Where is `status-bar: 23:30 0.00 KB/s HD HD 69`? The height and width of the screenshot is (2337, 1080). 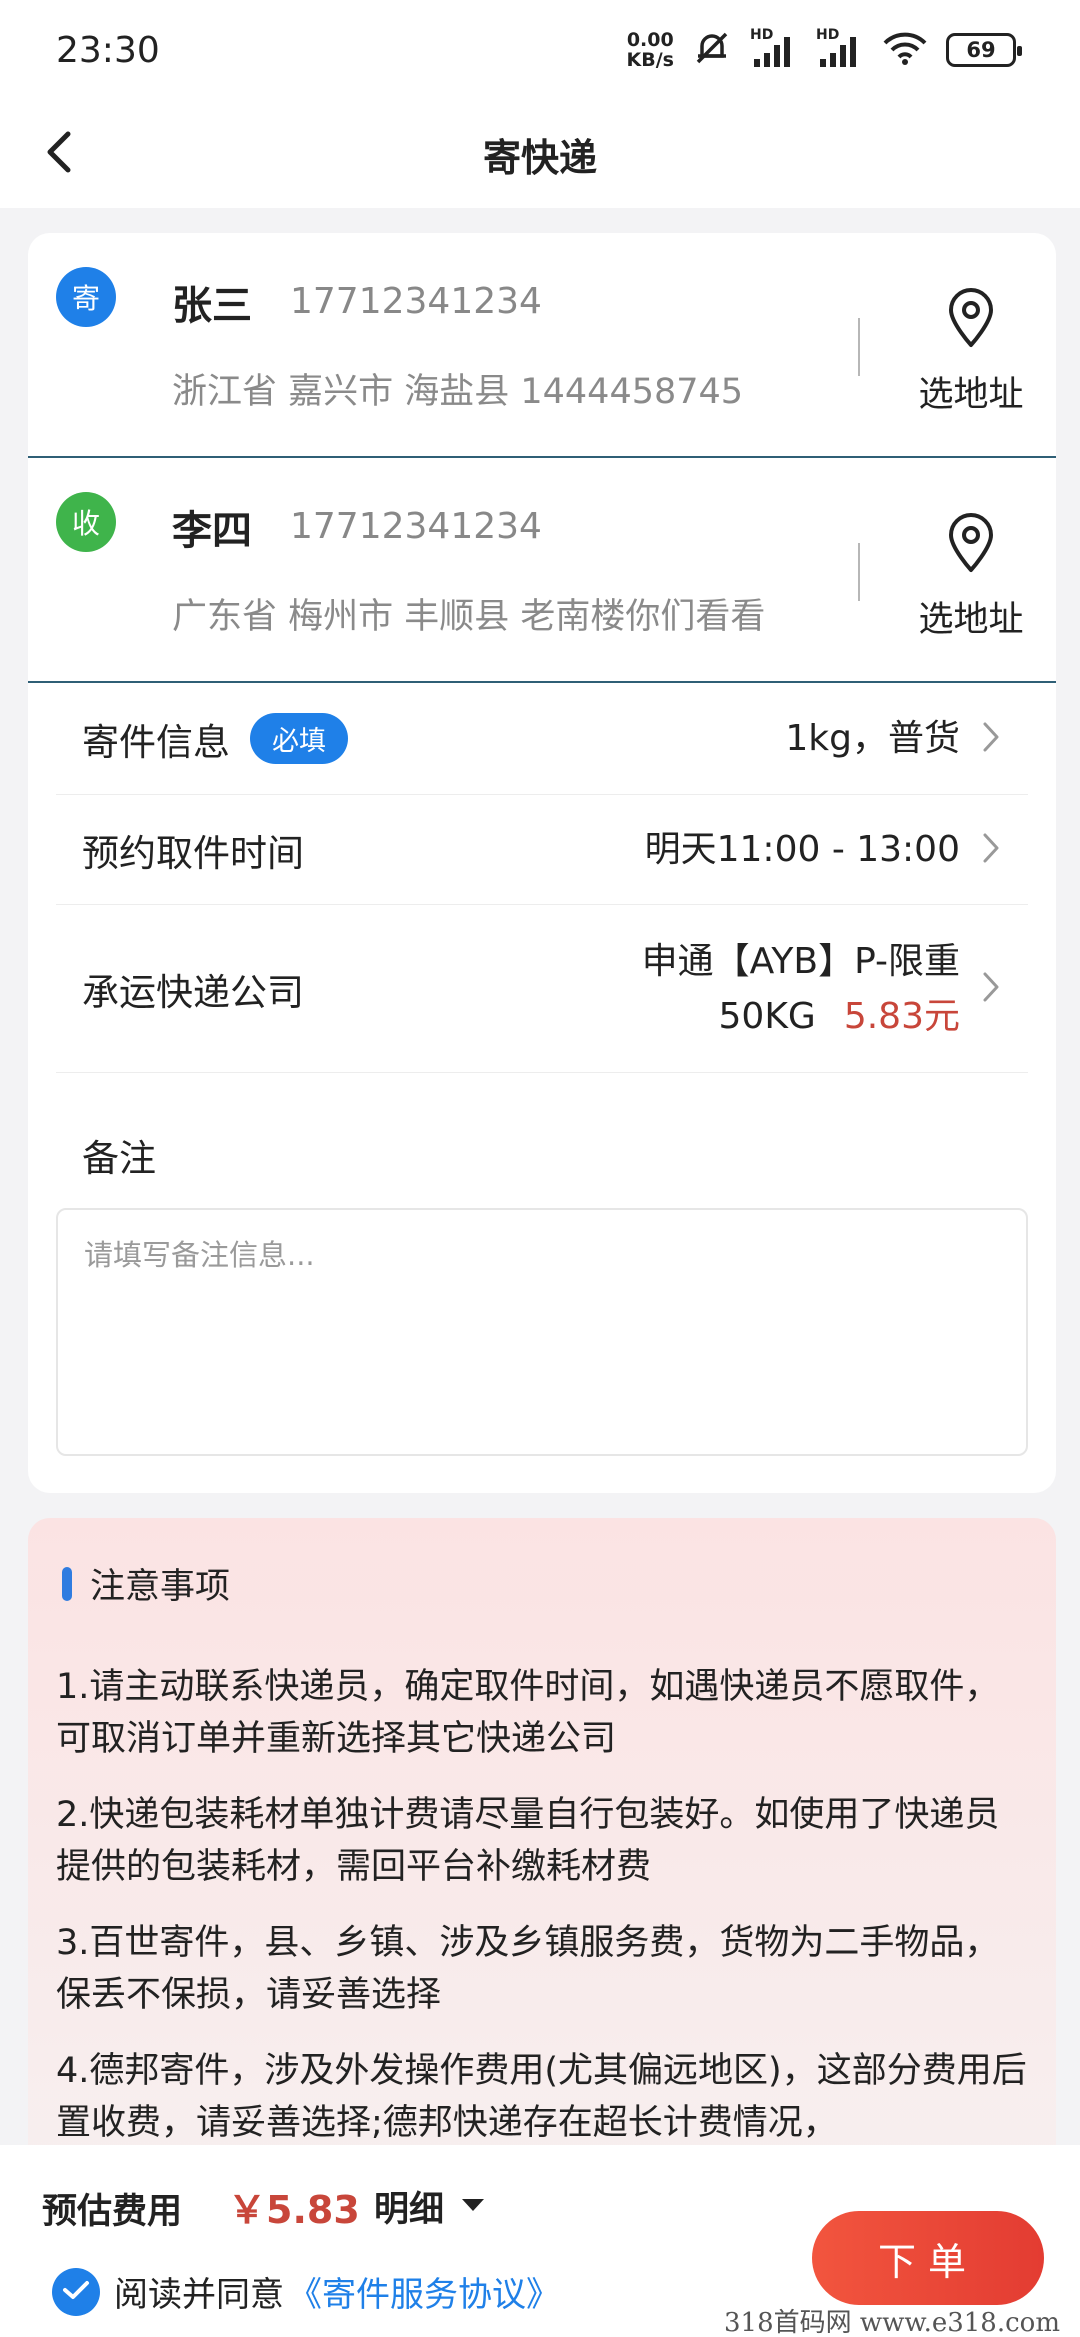
status-bar: 23:30 0.00 KB/s HD HD 69 is located at coordinates (540, 50).